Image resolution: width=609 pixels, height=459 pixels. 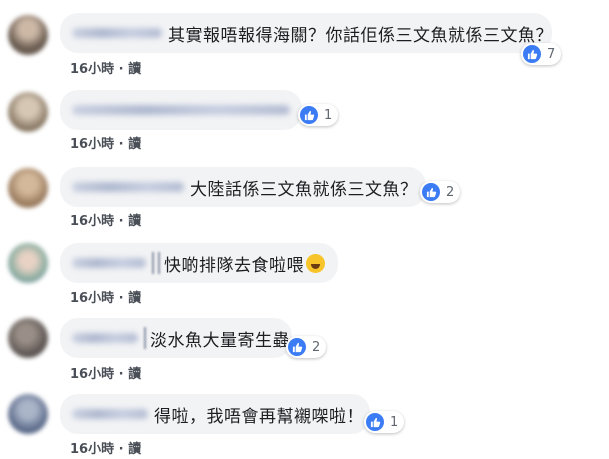 I want to click on comment-bubble: 其實報唔報得海關？你話佢係三文魚就係三文魚？, so click(x=306, y=33).